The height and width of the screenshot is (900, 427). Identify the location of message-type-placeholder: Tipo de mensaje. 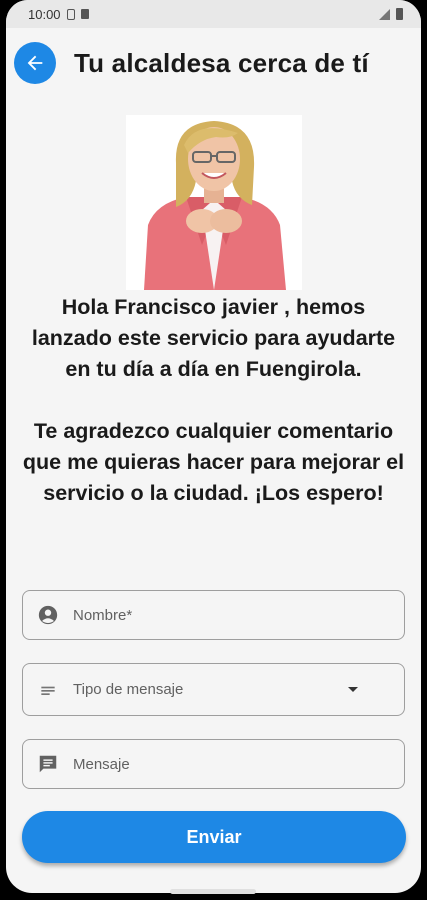
(128, 689).